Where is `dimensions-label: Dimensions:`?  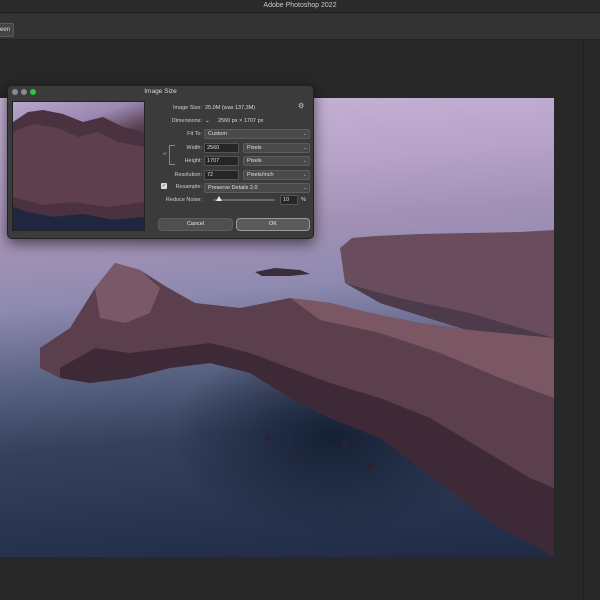
dimensions-label: Dimensions: is located at coordinates (186, 121).